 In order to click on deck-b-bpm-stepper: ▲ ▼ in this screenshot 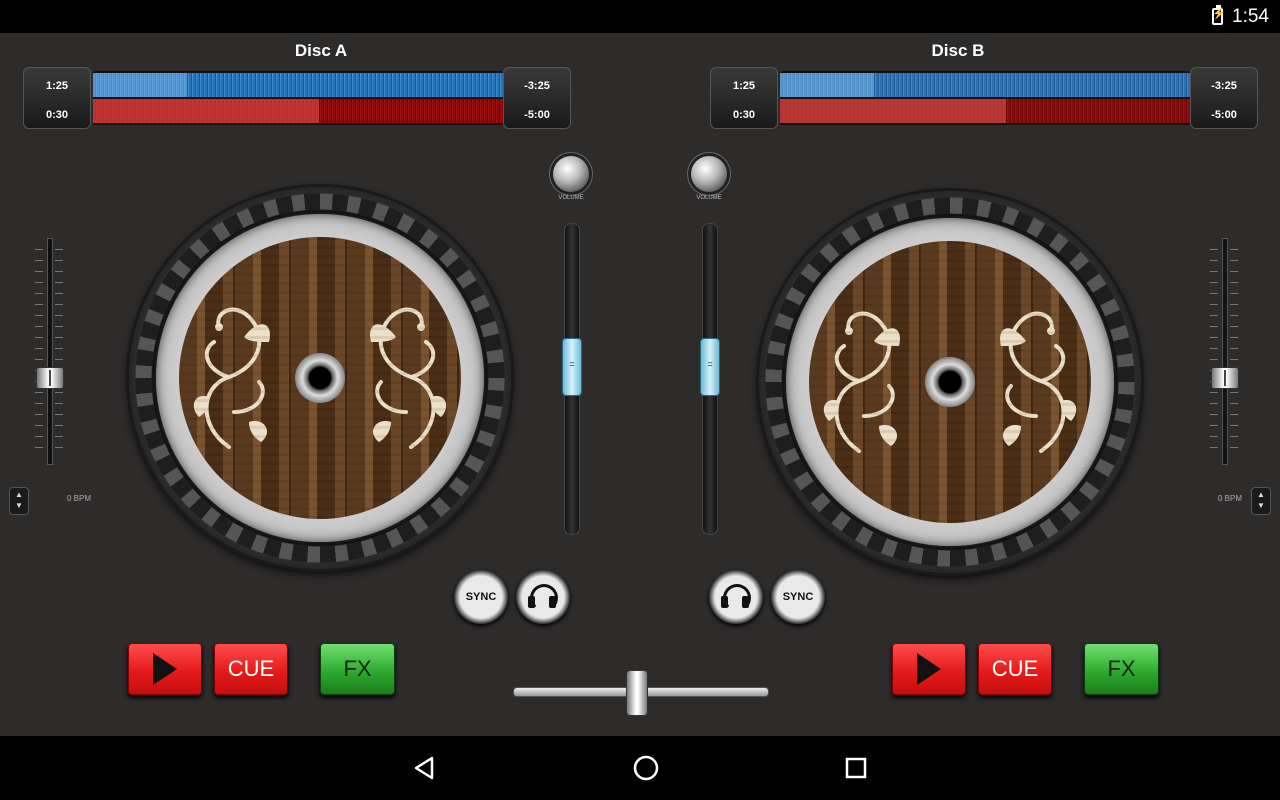, I will do `click(1261, 501)`.